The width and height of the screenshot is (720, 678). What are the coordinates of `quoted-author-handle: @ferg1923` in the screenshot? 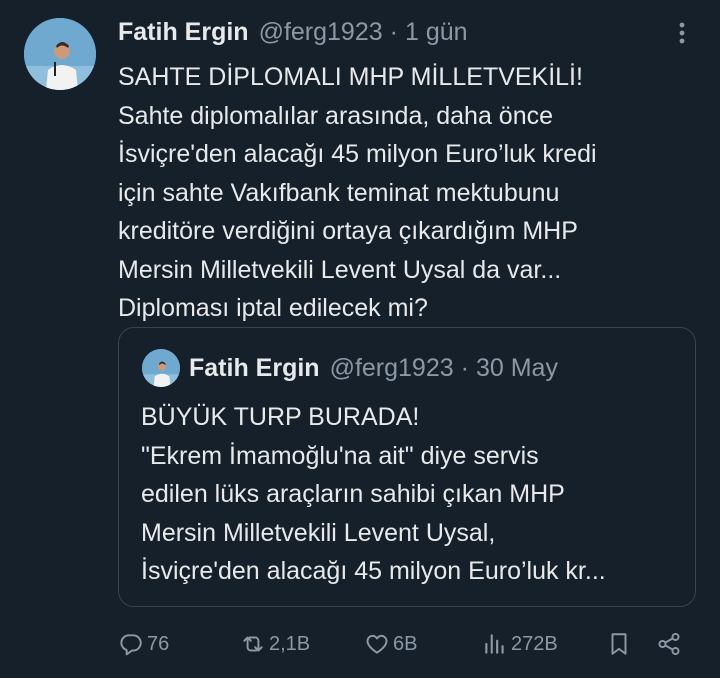 It's located at (391, 367).